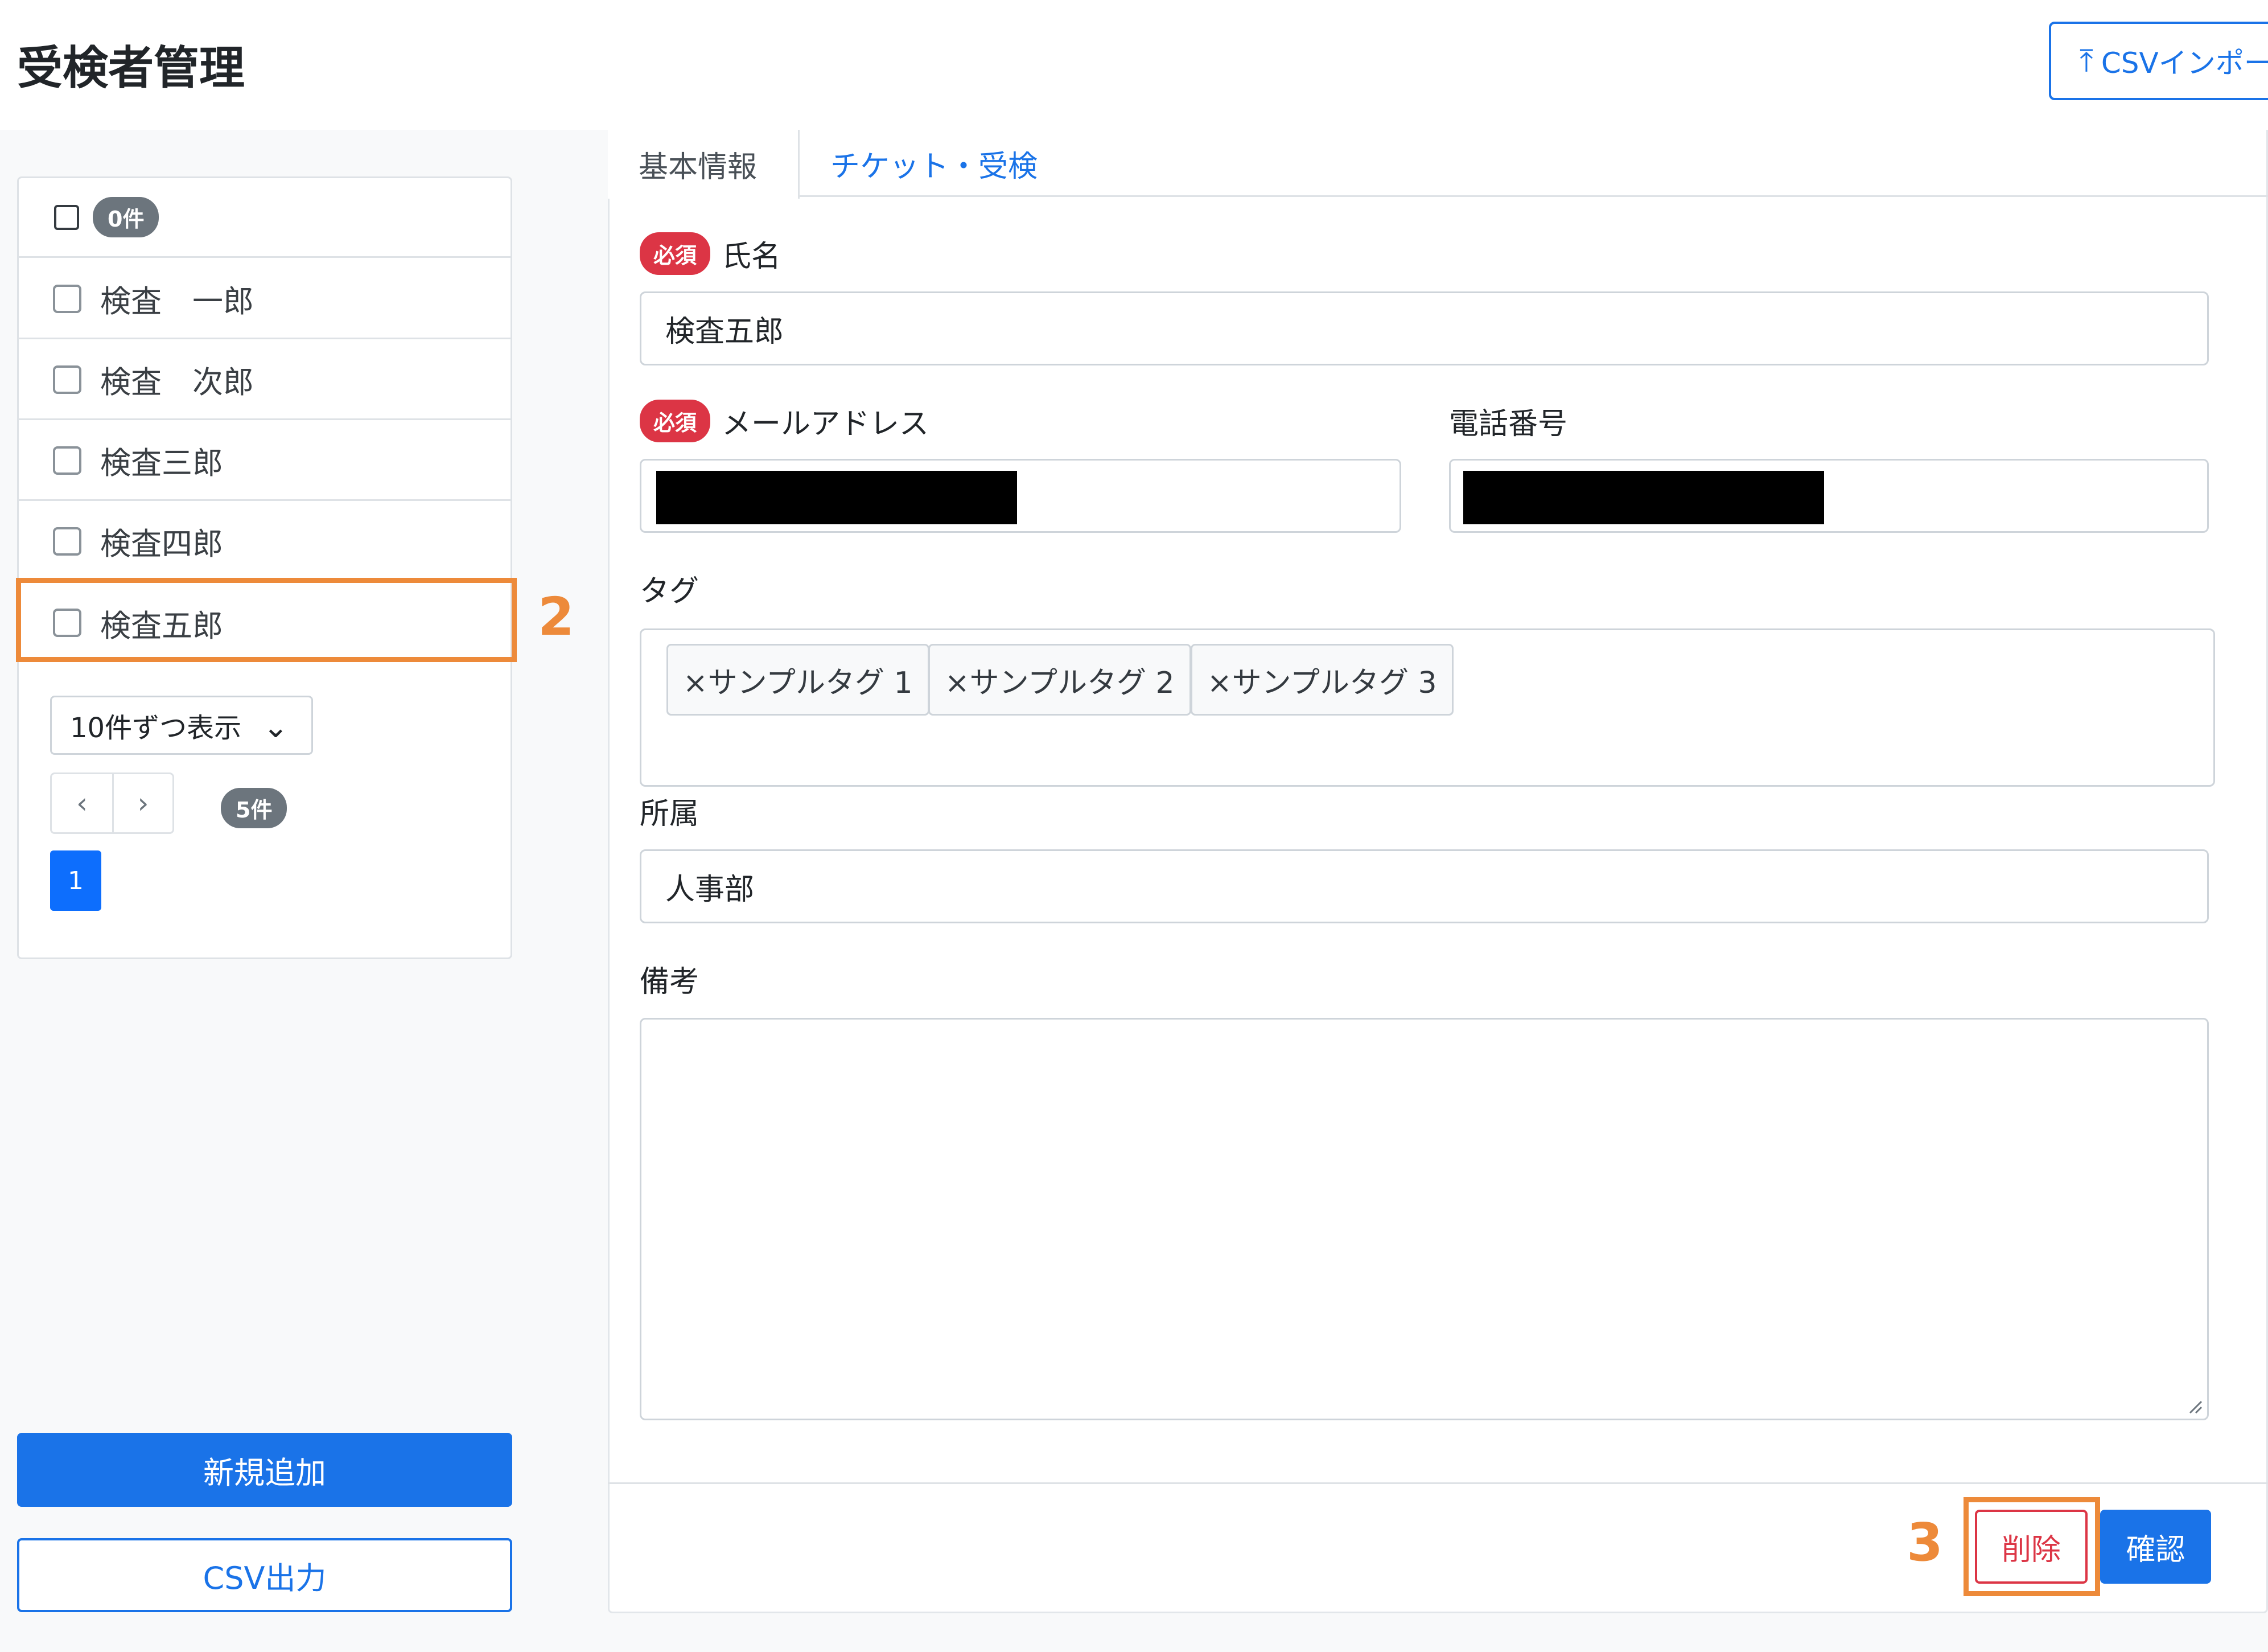 This screenshot has height=1652, width=2268. Describe the element at coordinates (669, 591) in the screenshot. I see `tag-label: タグ` at that location.